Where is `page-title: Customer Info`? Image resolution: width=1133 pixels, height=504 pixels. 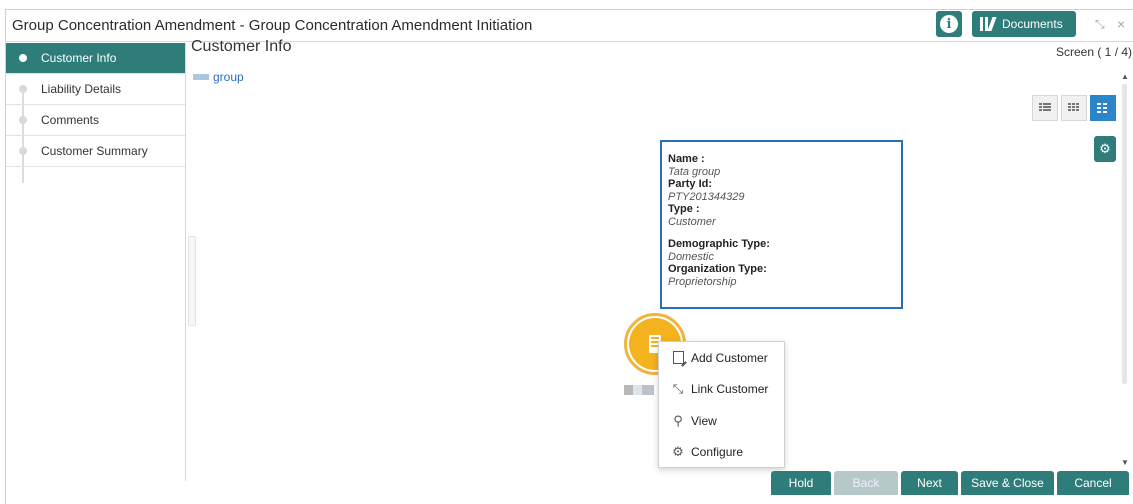 page-title: Customer Info is located at coordinates (241, 46).